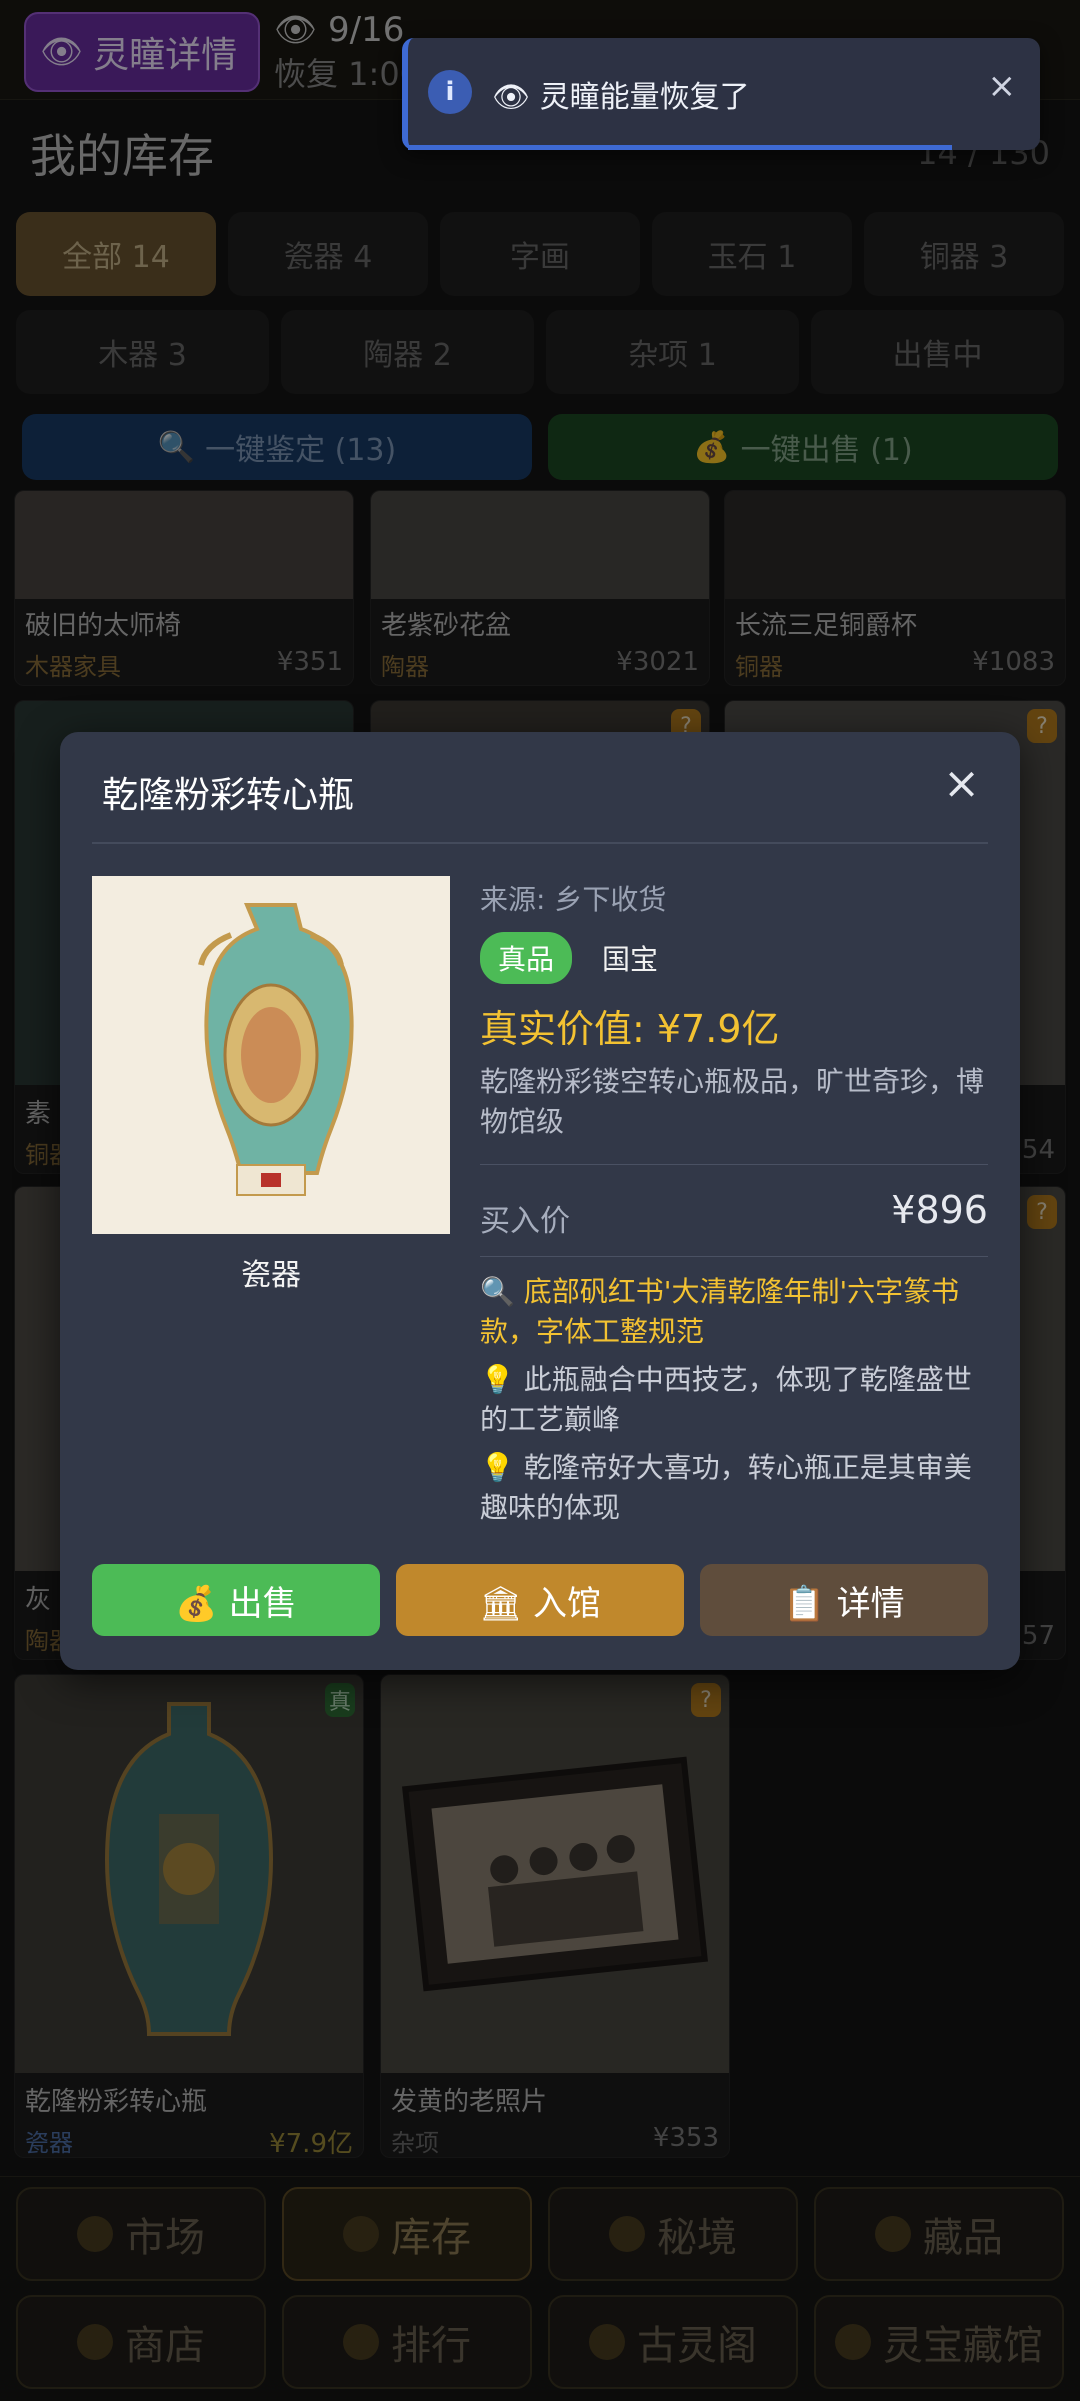  Describe the element at coordinates (630, 959) in the screenshot. I see `grade-tag: 国宝` at that location.